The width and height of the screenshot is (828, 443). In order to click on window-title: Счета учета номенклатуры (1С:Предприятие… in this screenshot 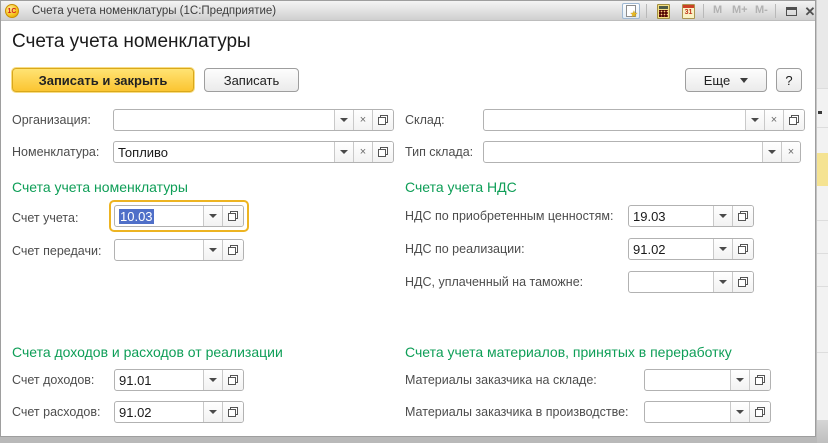, I will do `click(154, 11)`.